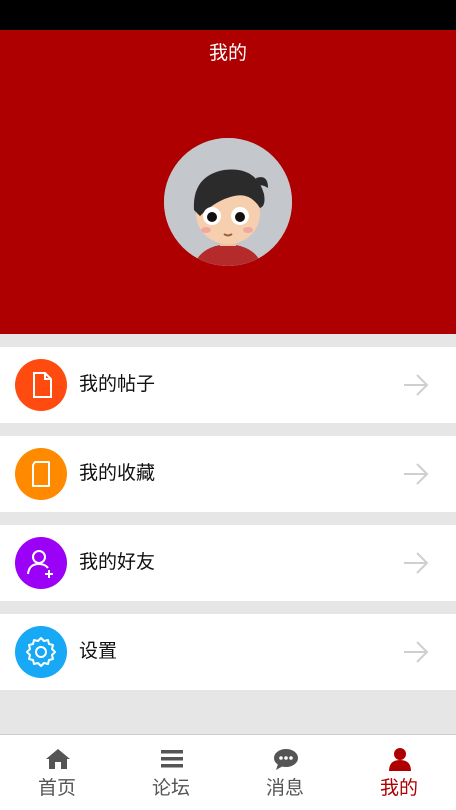  What do you see at coordinates (170, 788) in the screenshot?
I see `tab-label: 论坛` at bounding box center [170, 788].